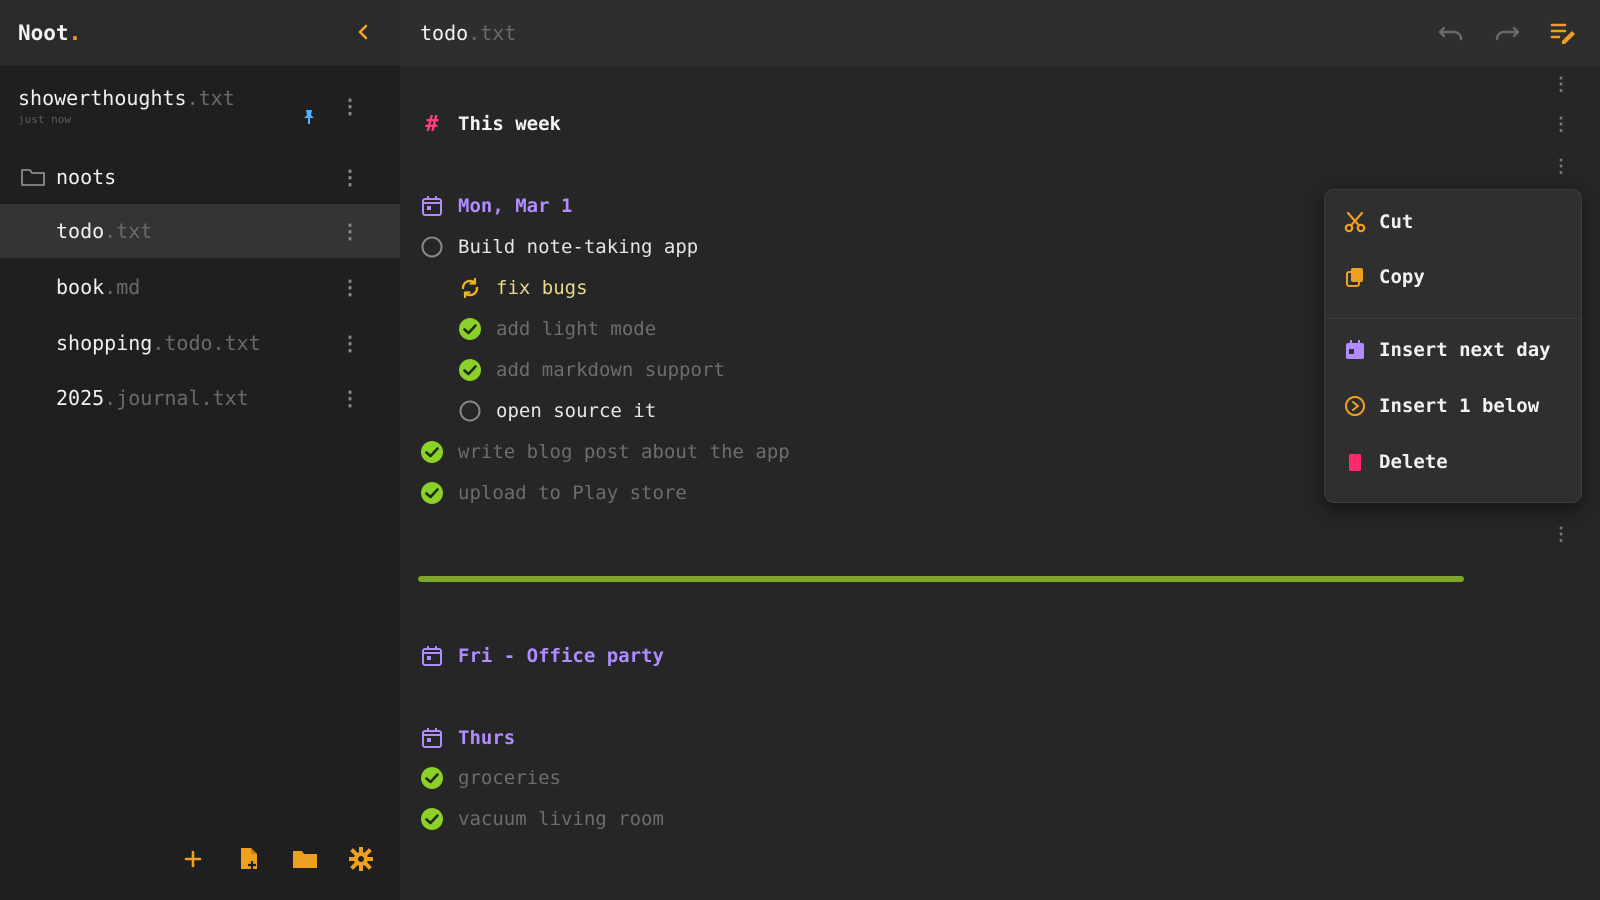 The height and width of the screenshot is (900, 1600). Describe the element at coordinates (305, 859) in the screenshot. I see `new-folder-button` at that location.